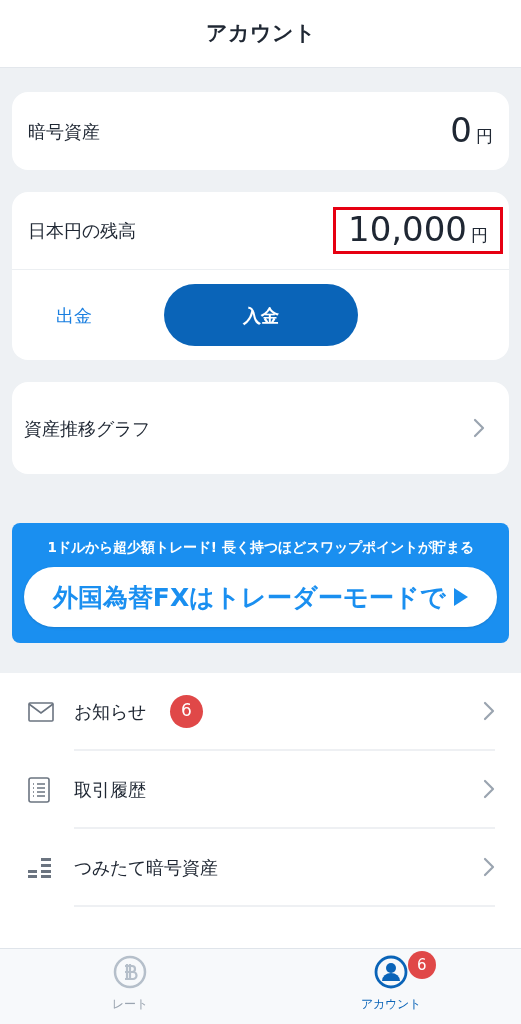 This screenshot has height=1024, width=521. Describe the element at coordinates (260, 597) in the screenshot. I see `fx-mode-button: 外国為替FXはトレーダーモードで` at that location.